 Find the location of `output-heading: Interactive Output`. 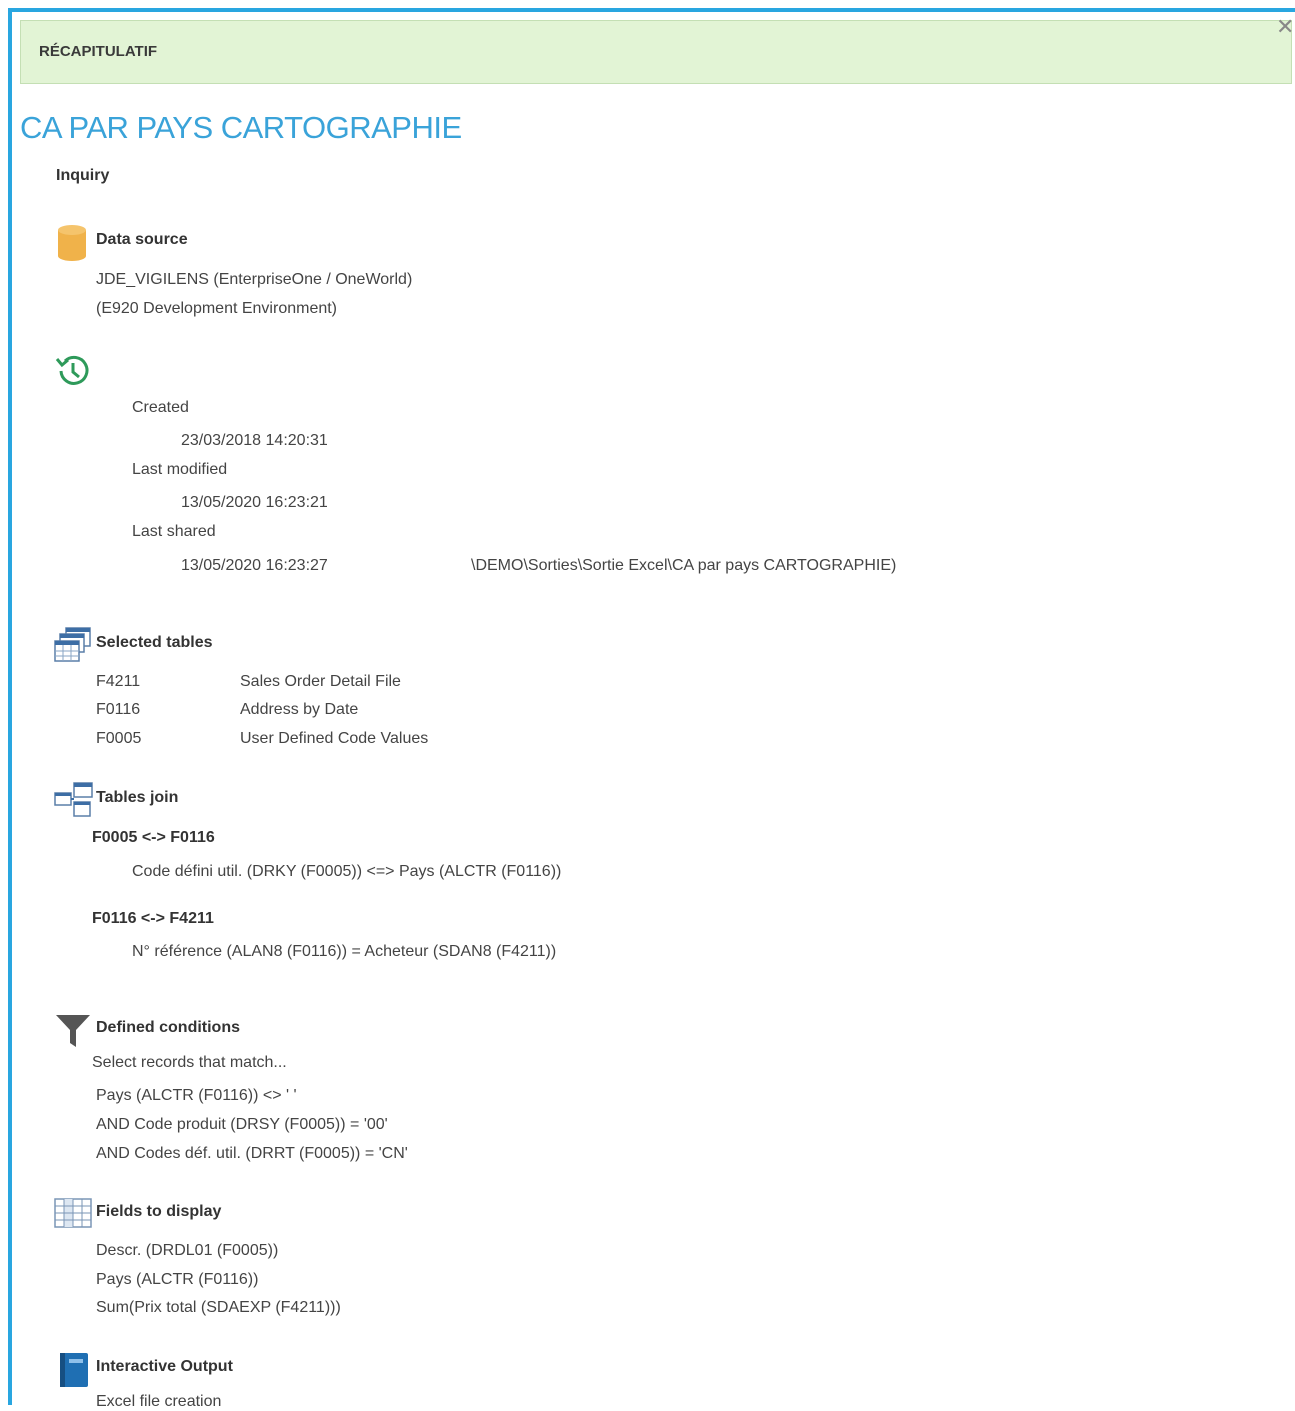

output-heading: Interactive Output is located at coordinates (164, 1366).